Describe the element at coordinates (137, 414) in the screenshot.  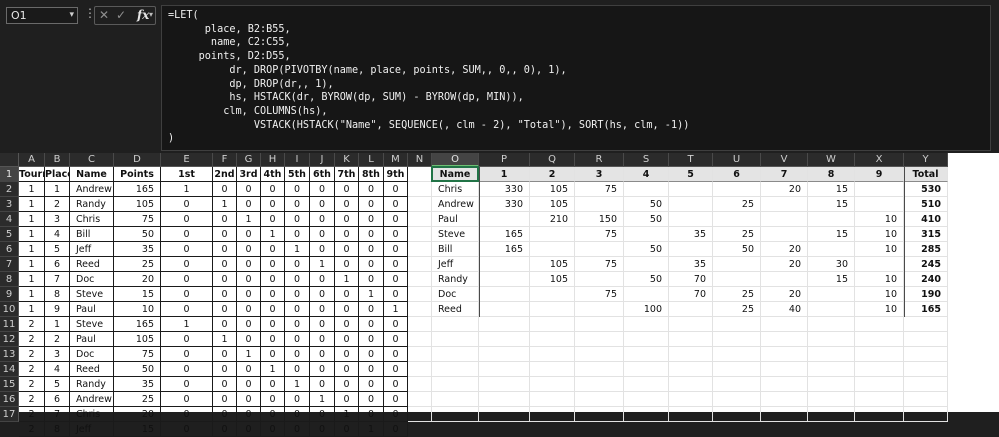
I see `left-table-cell: 20` at that location.